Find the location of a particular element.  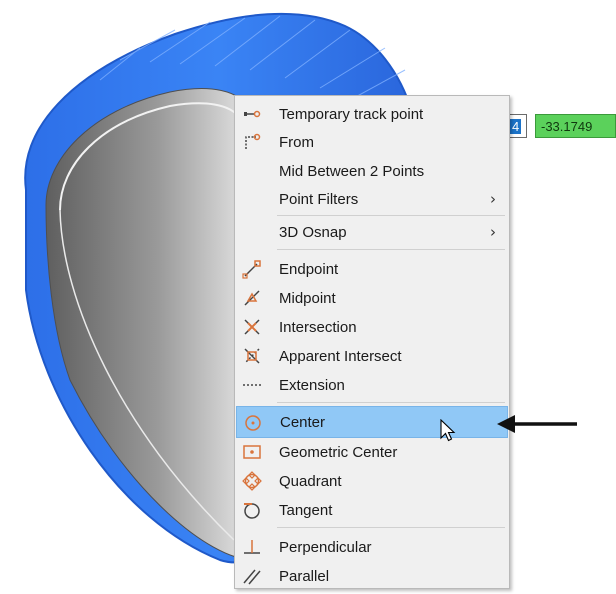

menu-item-apparent-intersect: Apparent Intersect is located at coordinates (372, 356).